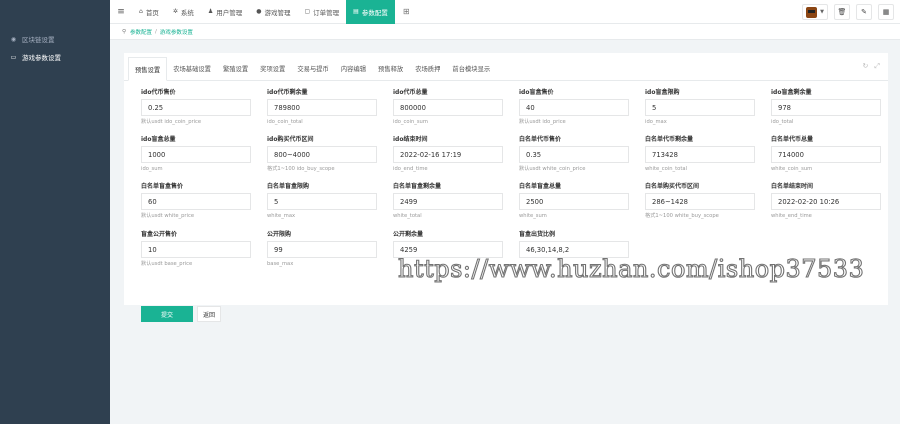  Describe the element at coordinates (288, 186) in the screenshot. I see `field-label: 白名单盲盒限购` at that location.